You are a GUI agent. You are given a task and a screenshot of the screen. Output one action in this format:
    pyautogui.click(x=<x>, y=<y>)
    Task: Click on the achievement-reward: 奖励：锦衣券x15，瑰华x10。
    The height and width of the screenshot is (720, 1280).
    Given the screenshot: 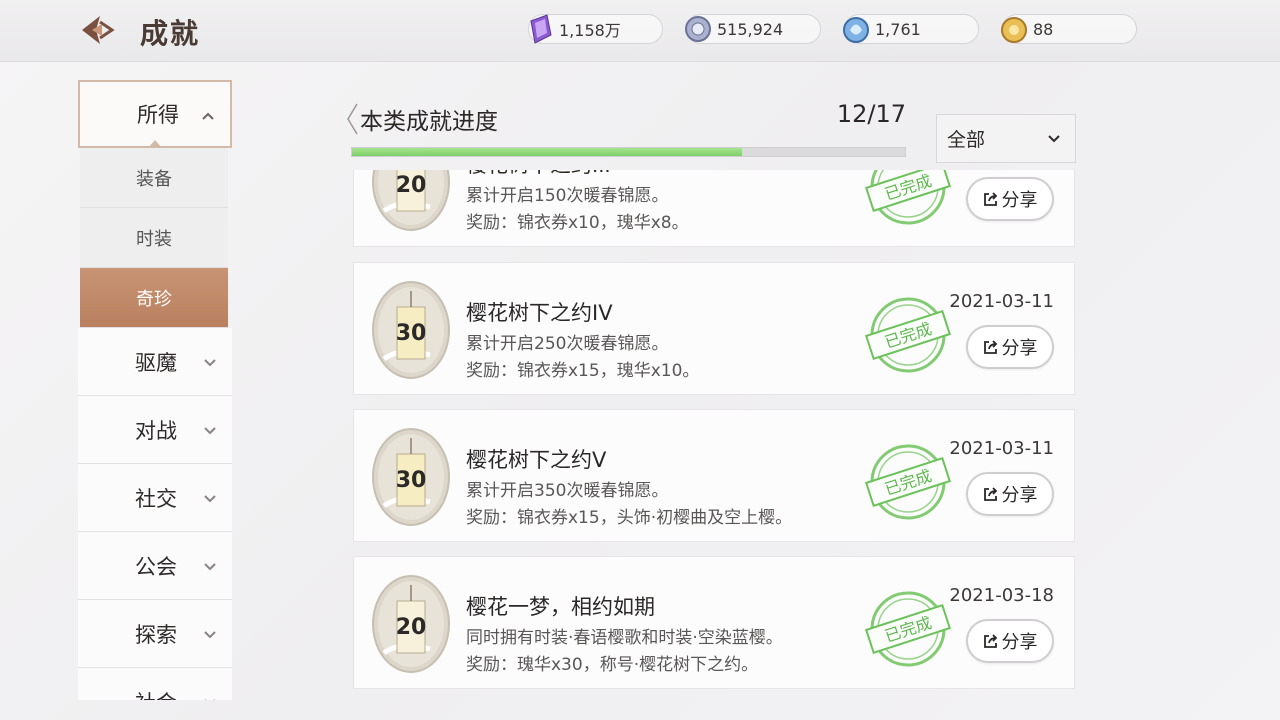 What is the action you would take?
    pyautogui.click(x=583, y=371)
    